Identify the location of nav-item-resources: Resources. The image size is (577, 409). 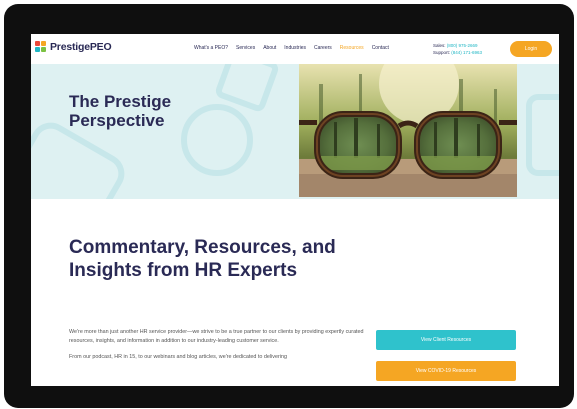
(352, 48).